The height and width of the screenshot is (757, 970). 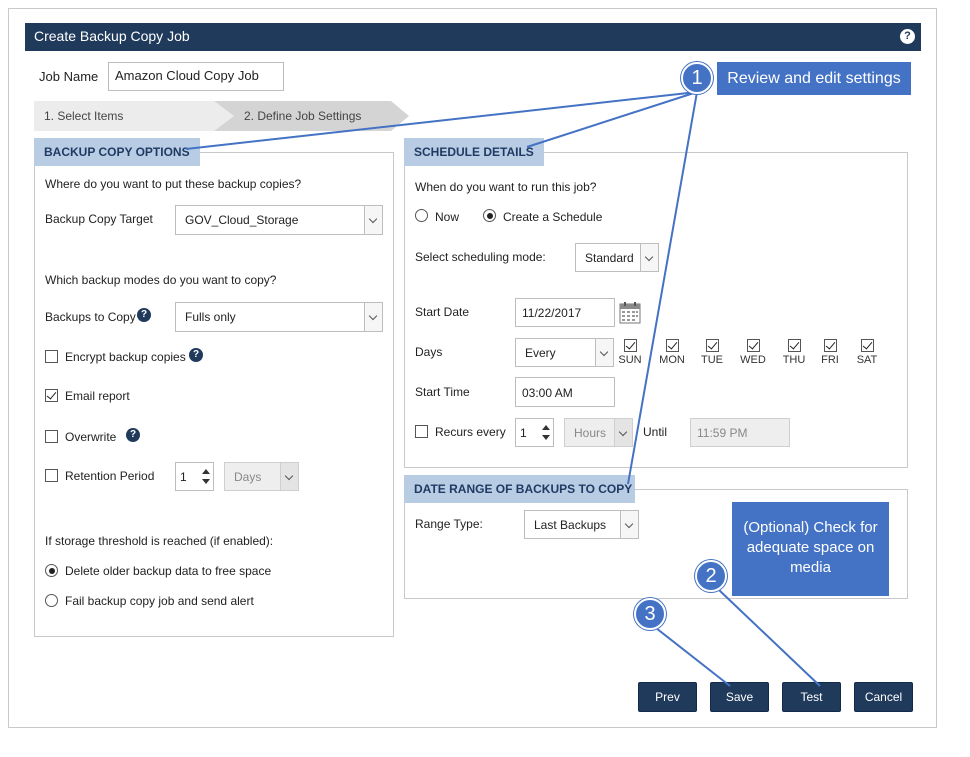 What do you see at coordinates (194, 476) in the screenshot?
I see `retention-stepper: 1` at bounding box center [194, 476].